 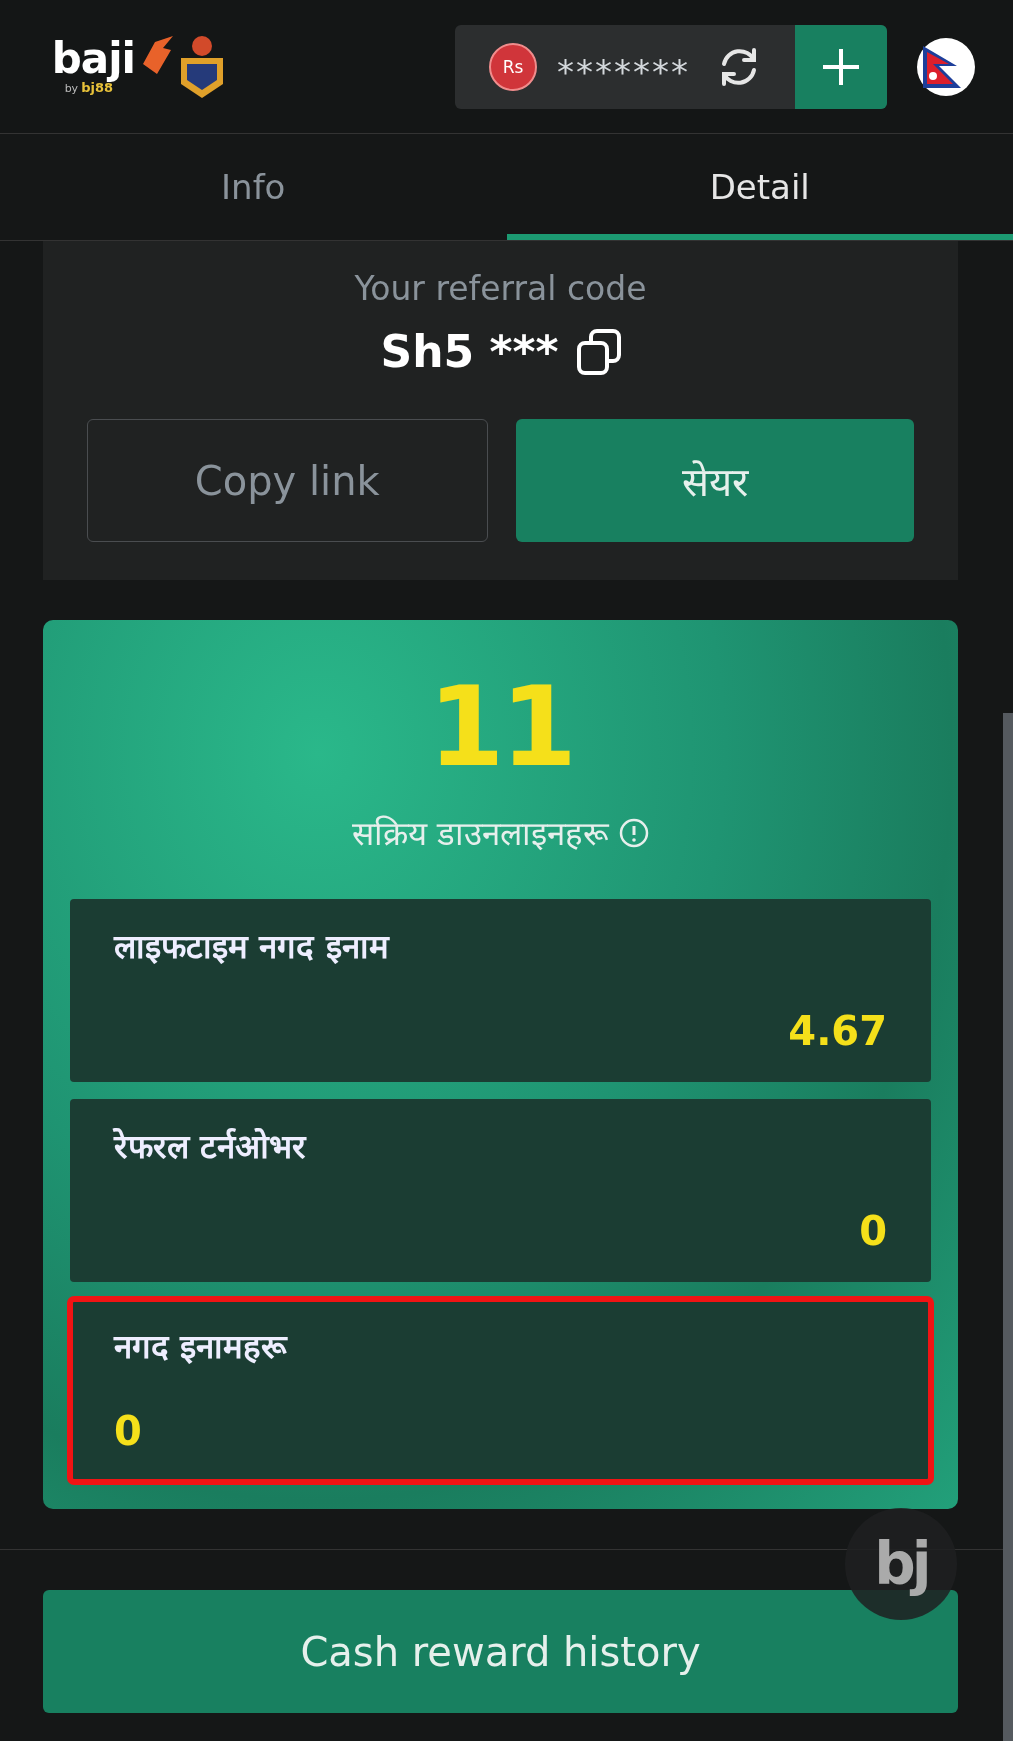 What do you see at coordinates (480, 834) in the screenshot?
I see `downline-label: सक्रिय डाउनलाइनहरू` at bounding box center [480, 834].